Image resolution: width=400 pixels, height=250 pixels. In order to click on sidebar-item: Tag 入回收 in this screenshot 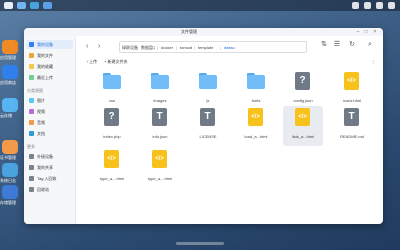, I will do `click(49, 178)`.